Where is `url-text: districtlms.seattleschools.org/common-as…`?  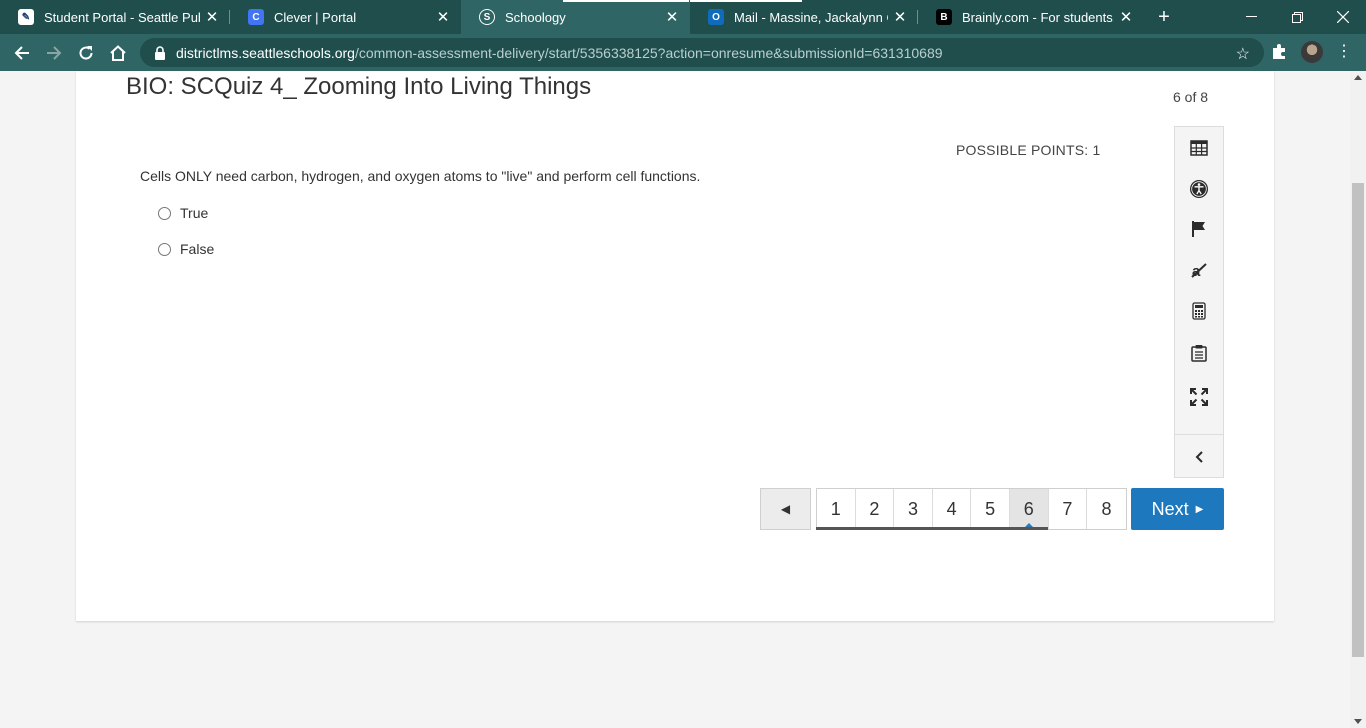
url-text: districtlms.seattleschools.org/common-as… is located at coordinates (559, 53).